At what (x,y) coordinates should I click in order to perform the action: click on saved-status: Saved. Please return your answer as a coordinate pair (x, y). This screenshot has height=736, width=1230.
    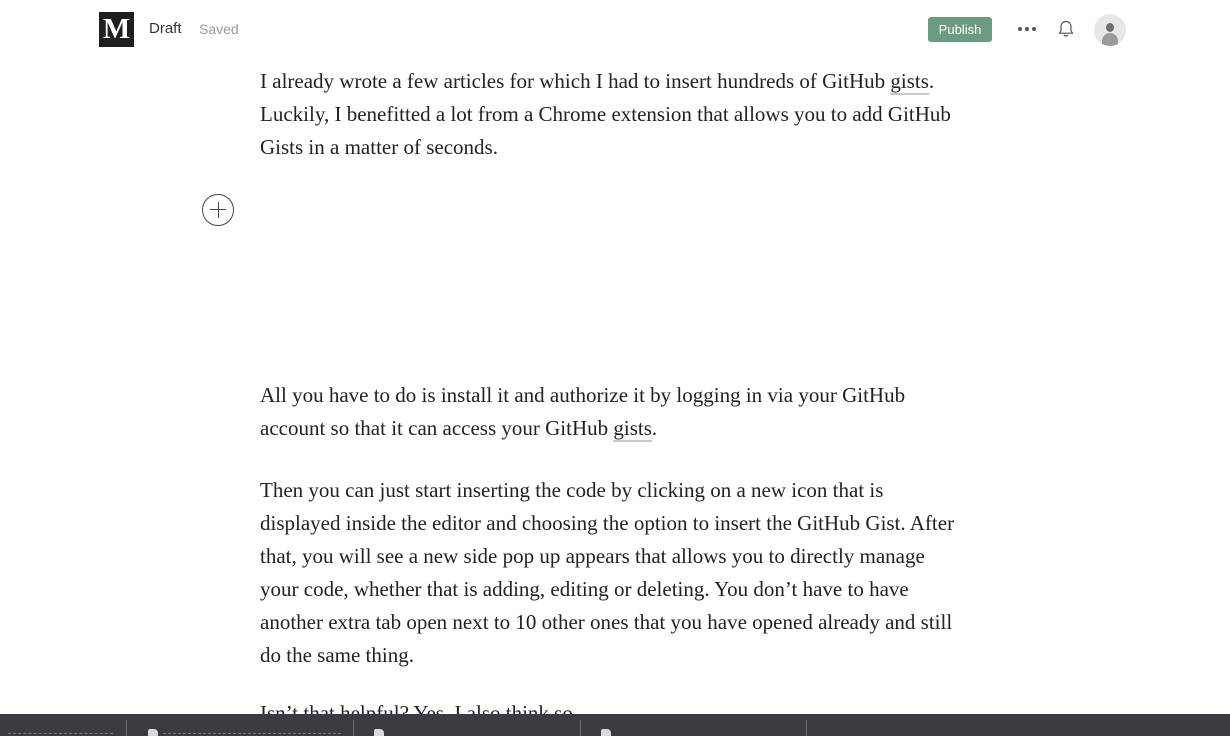
    Looking at the image, I should click on (219, 29).